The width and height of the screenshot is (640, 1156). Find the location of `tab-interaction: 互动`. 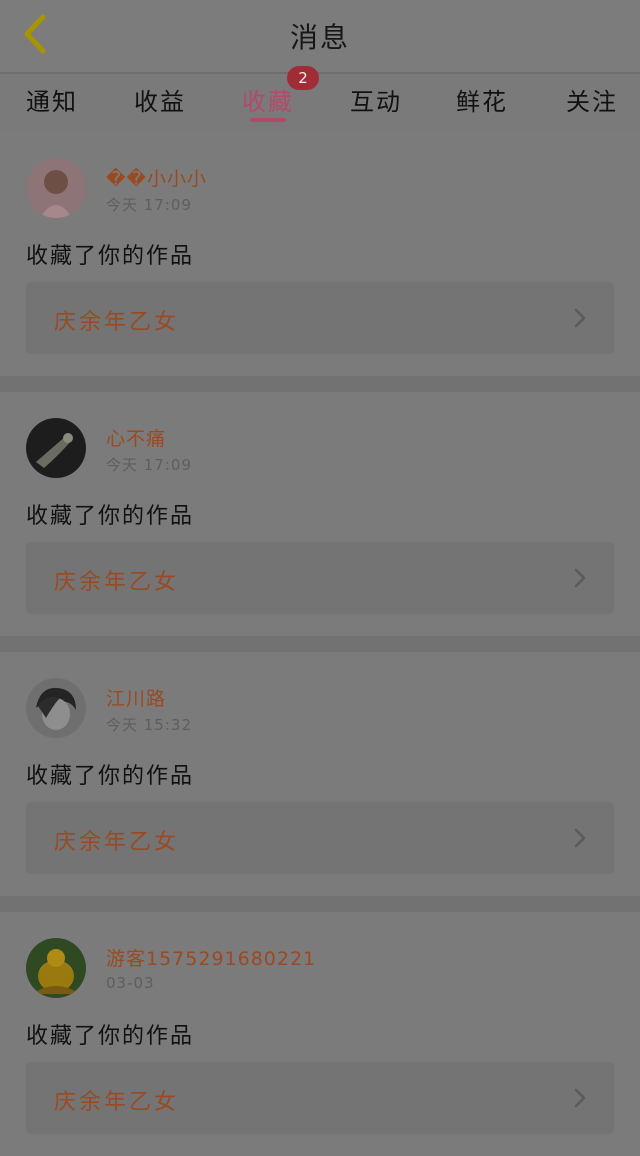

tab-interaction: 互动 is located at coordinates (376, 99).